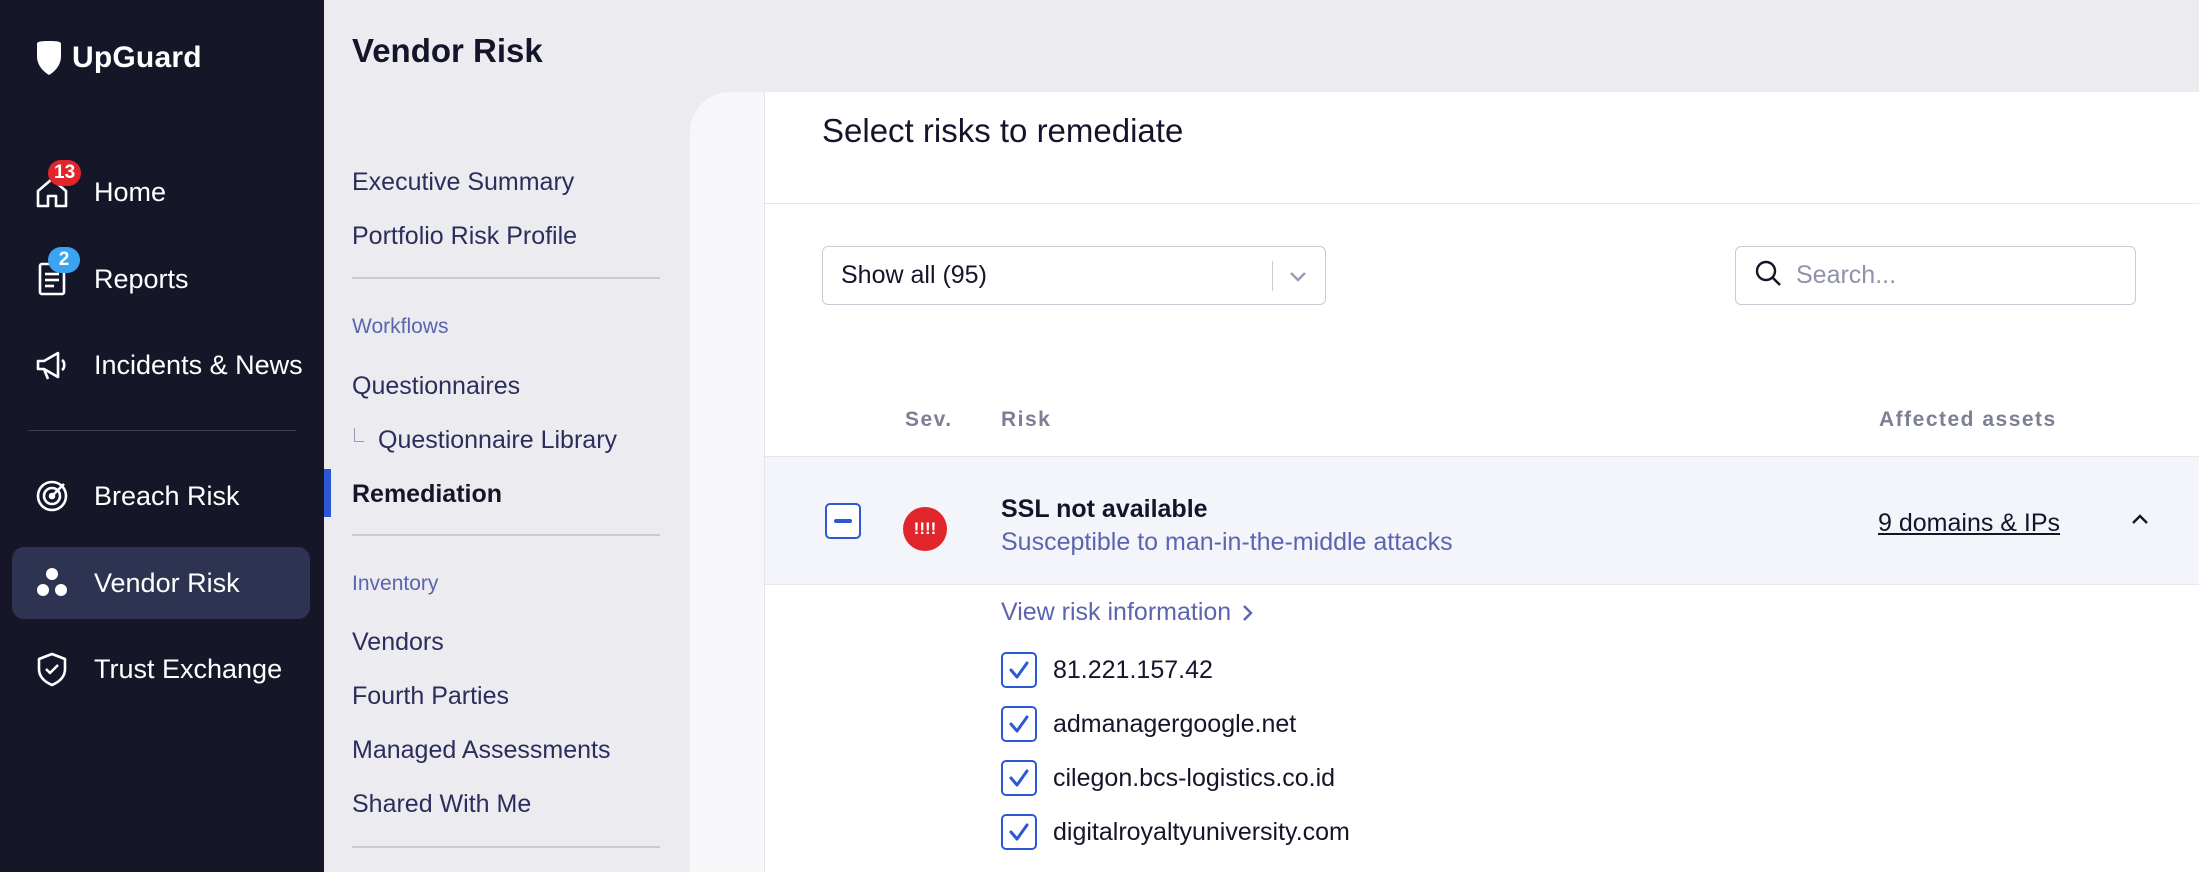 This screenshot has height=872, width=2199. Describe the element at coordinates (167, 495) in the screenshot. I see `nav-label: Breach Risk` at that location.